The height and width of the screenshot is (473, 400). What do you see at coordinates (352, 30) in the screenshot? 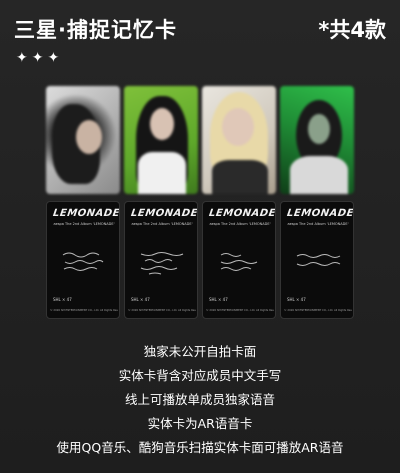
I see `card-count: *共4款` at bounding box center [352, 30].